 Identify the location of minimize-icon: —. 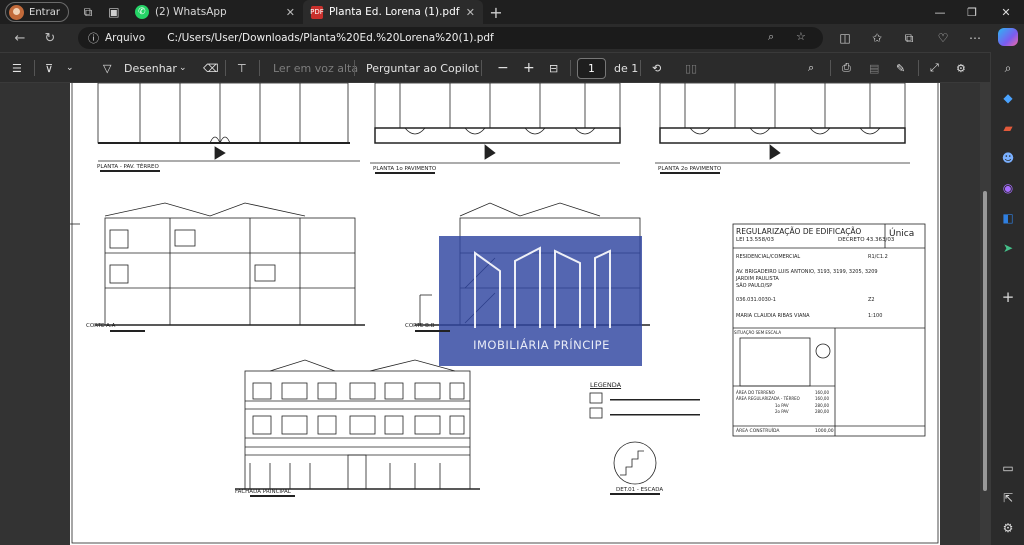
(940, 12).